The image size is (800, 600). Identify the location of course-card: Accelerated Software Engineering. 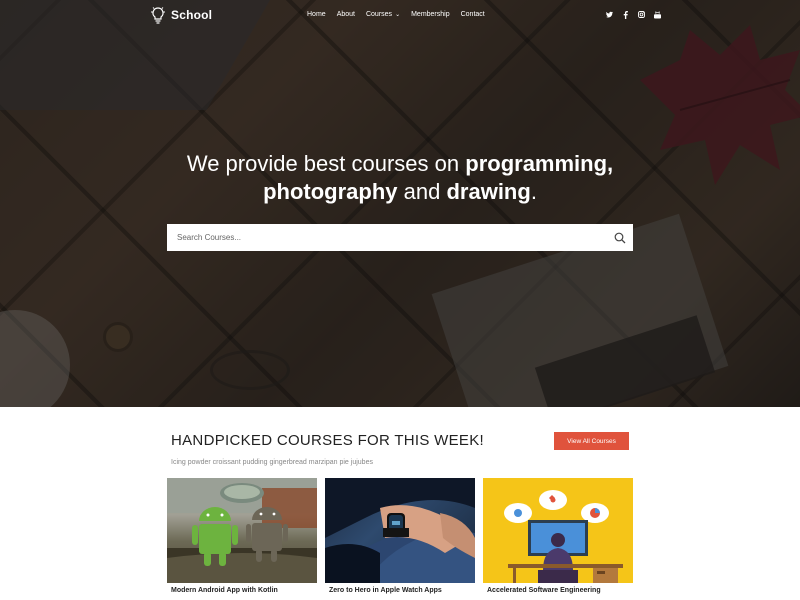
(558, 539).